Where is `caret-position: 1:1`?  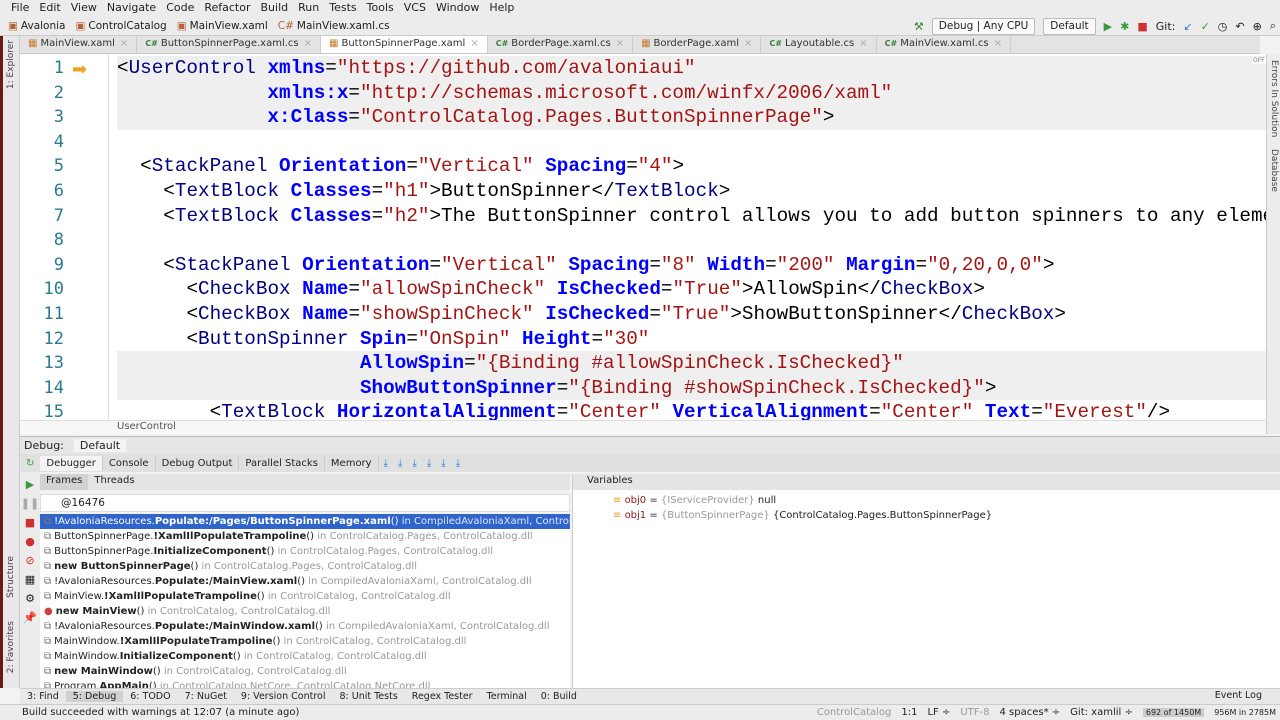 caret-position: 1:1 is located at coordinates (909, 712).